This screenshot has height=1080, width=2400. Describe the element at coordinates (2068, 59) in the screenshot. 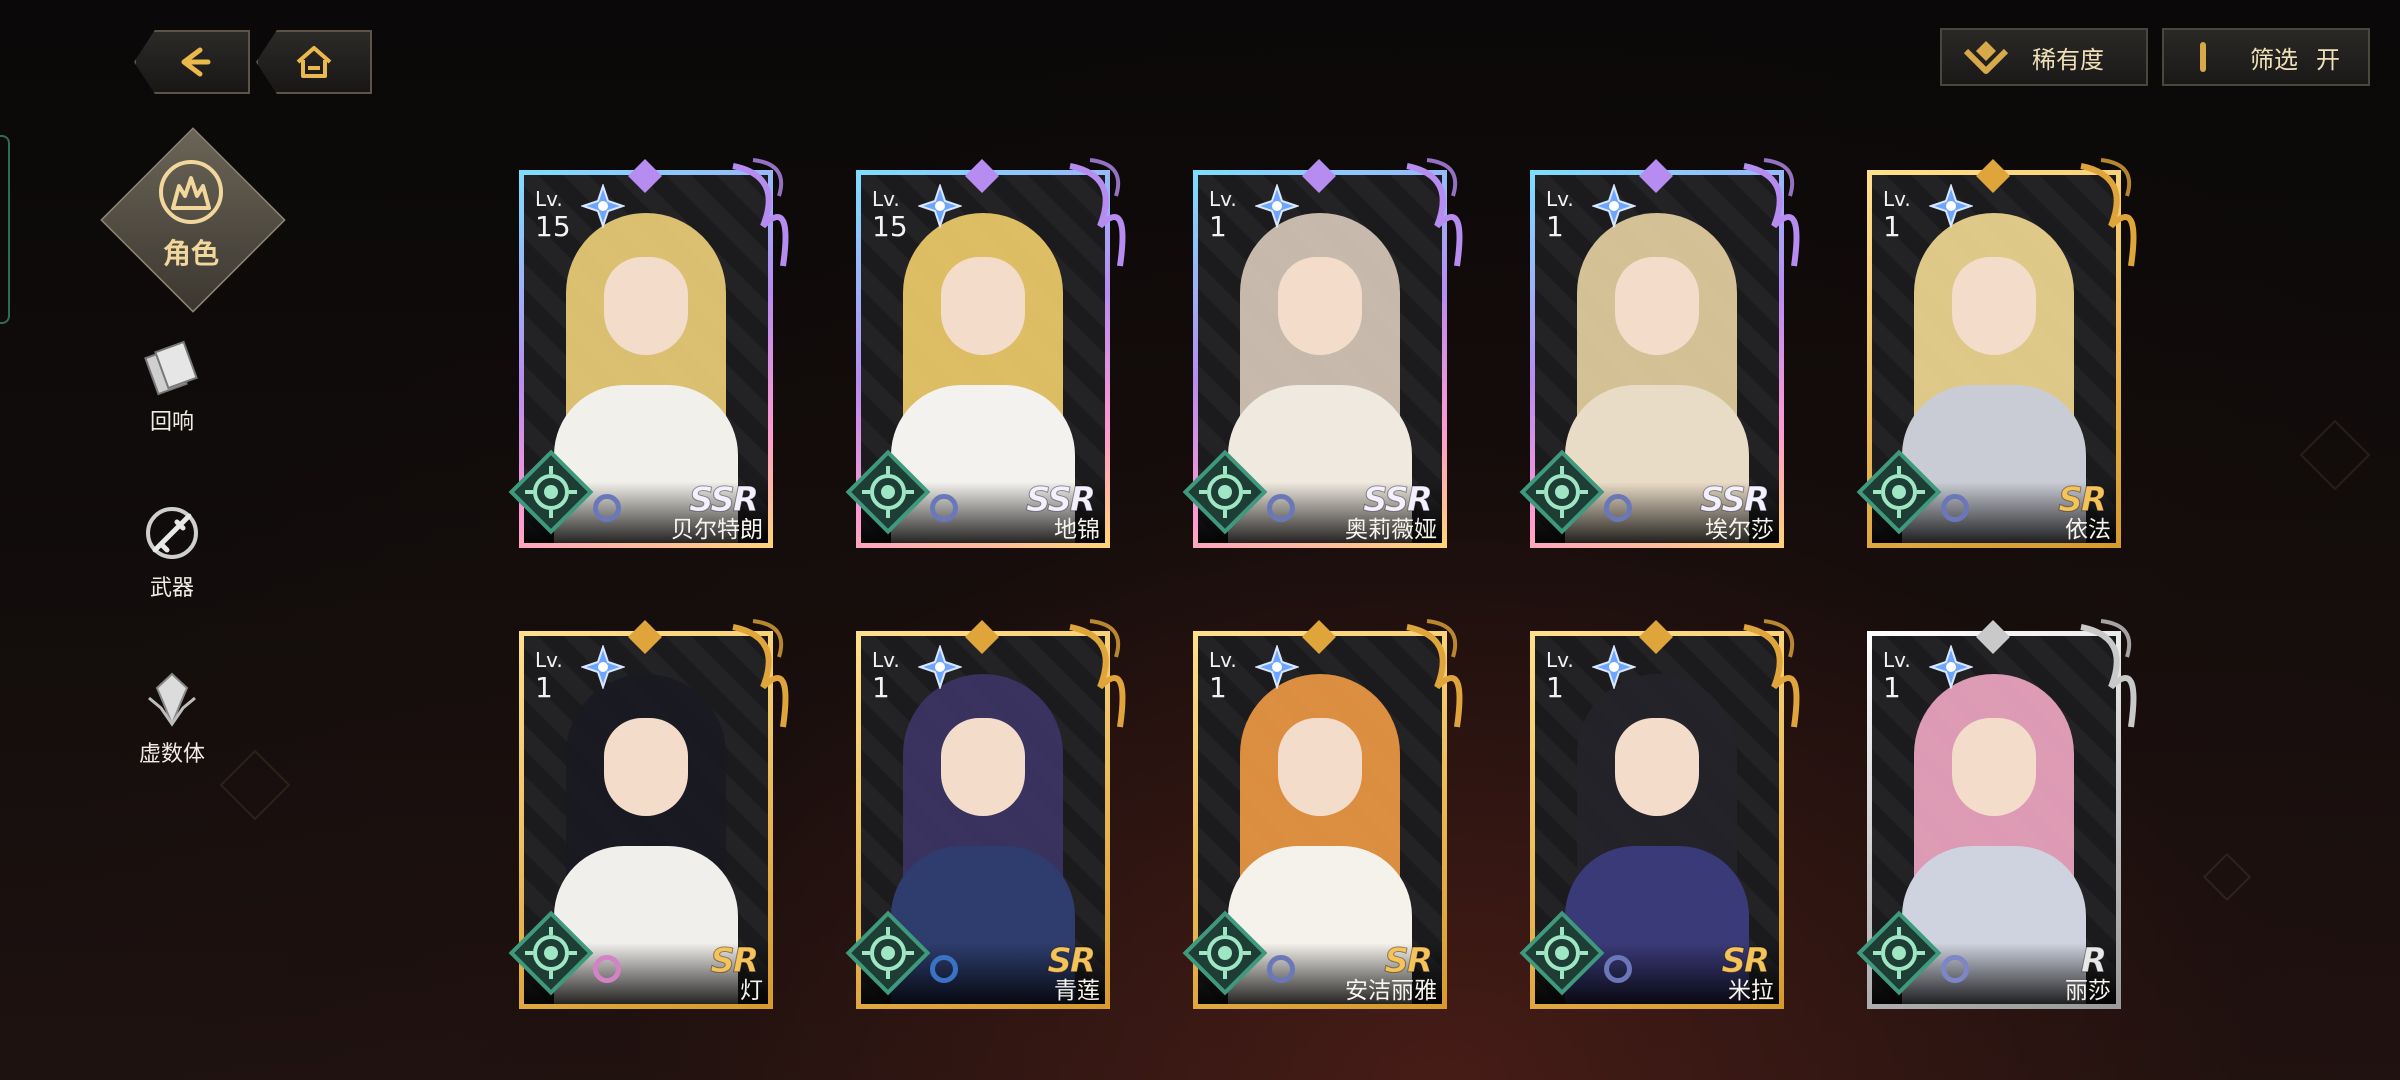

I see `sort-label: 稀有度` at that location.